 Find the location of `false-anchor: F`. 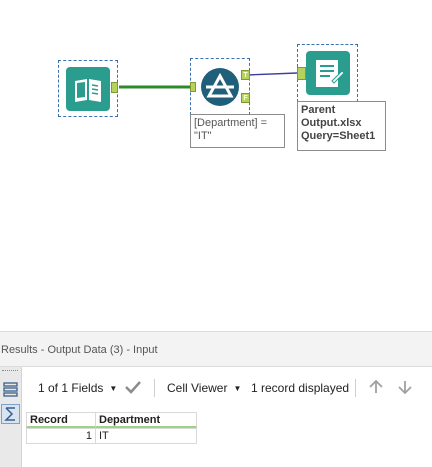

false-anchor: F is located at coordinates (245, 98).